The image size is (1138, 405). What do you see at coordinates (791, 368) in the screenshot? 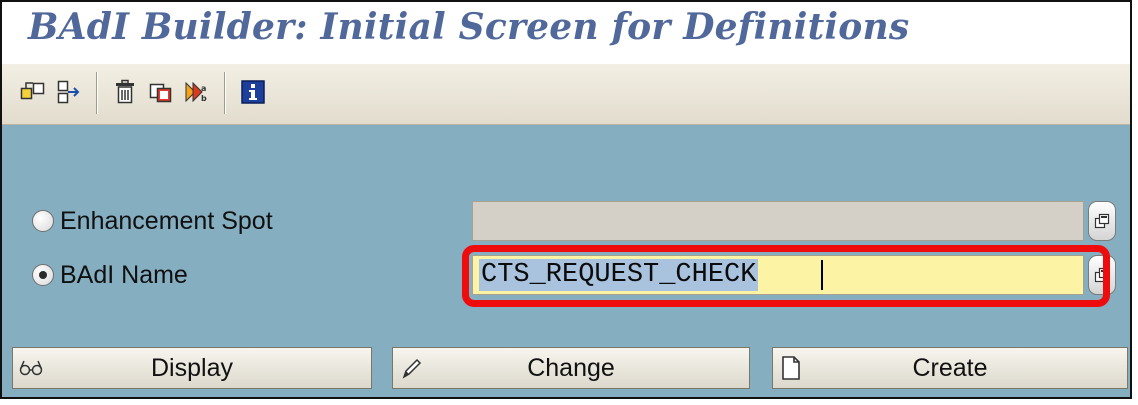
I see `new-document-icon` at bounding box center [791, 368].